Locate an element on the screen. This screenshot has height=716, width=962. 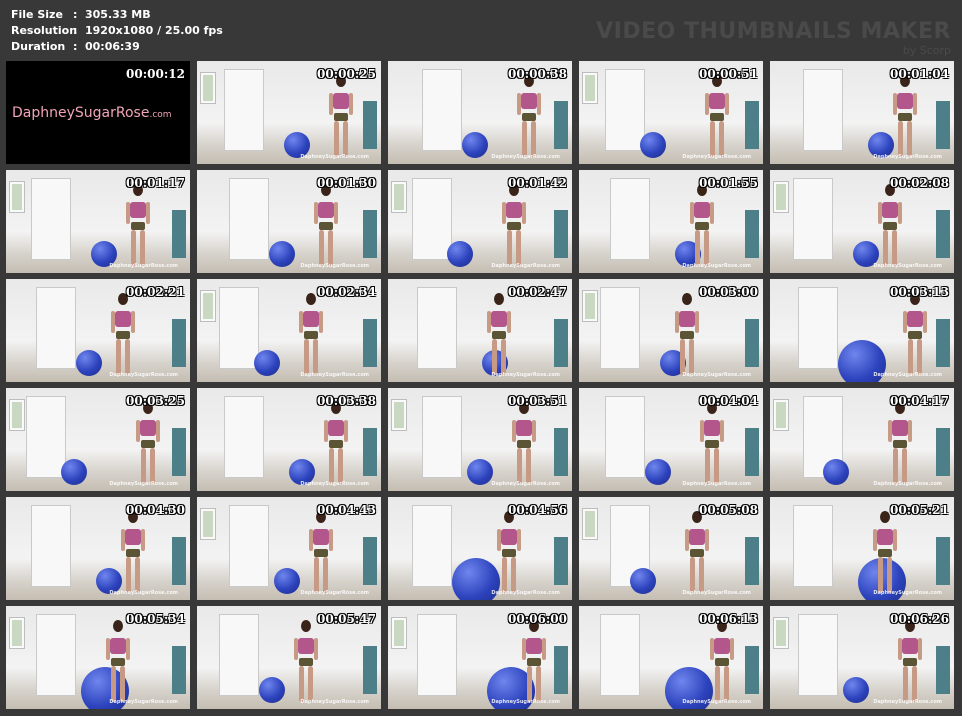
thumbnail: DaphneySugarRose.com 00:02:47 is located at coordinates (480, 330).